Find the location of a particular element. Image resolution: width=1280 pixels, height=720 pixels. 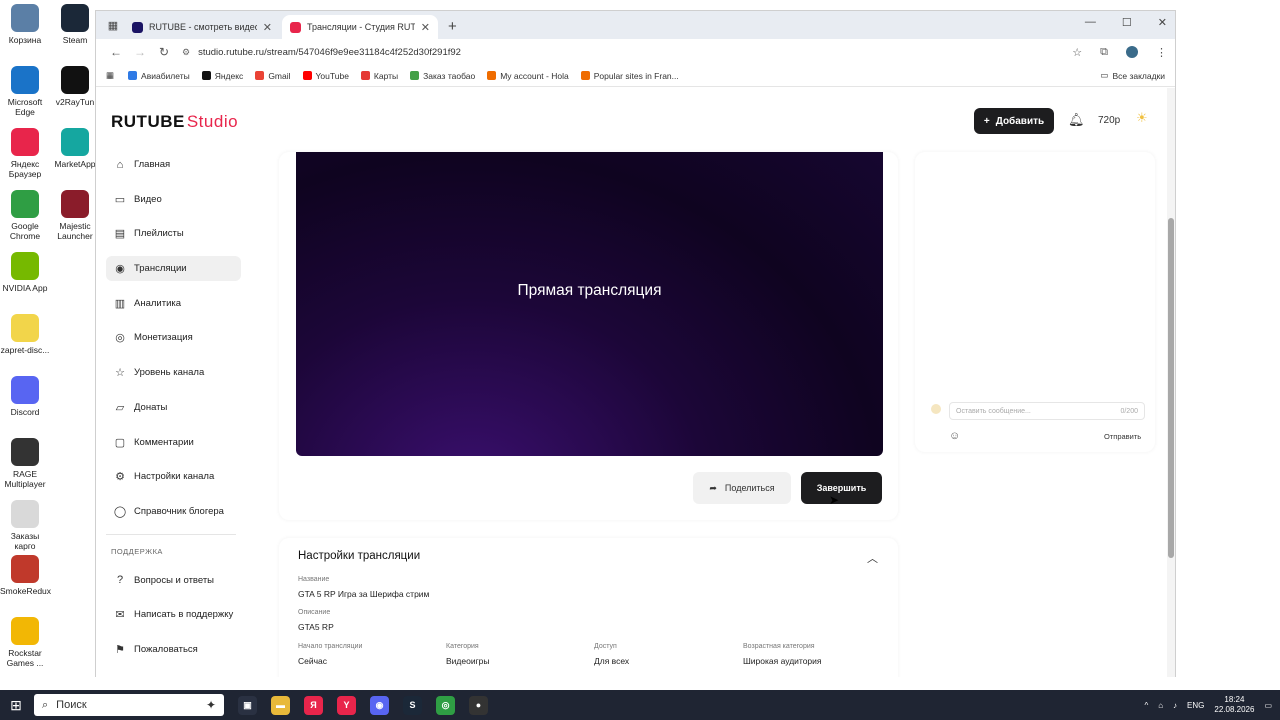

language-indicator: ENG is located at coordinates (1195, 705).